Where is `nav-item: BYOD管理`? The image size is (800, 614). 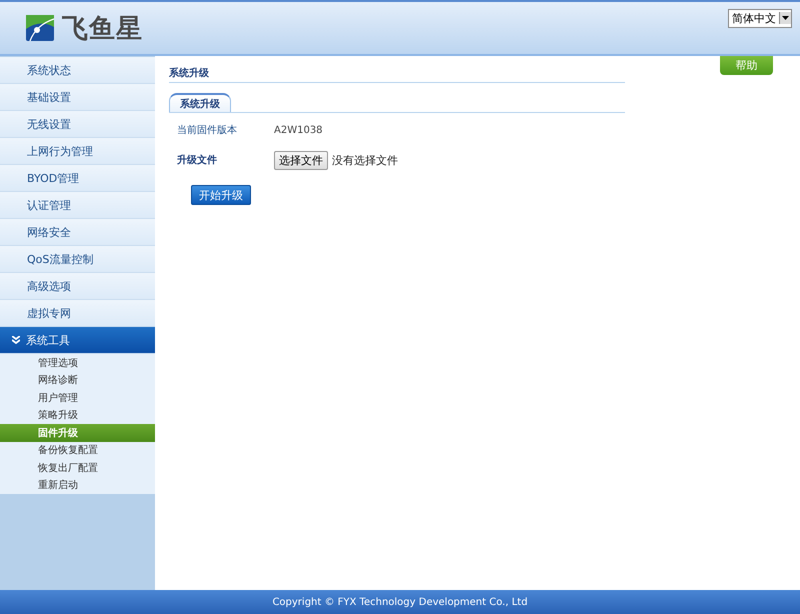
nav-item: BYOD管理 is located at coordinates (77, 178).